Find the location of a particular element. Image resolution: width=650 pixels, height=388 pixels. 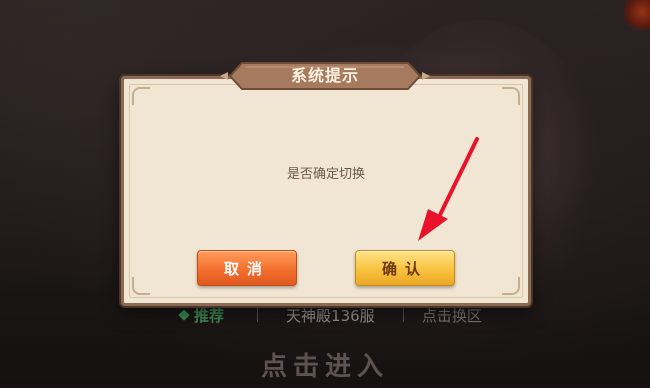

dialog-title-plate: 系统提示 is located at coordinates (325, 76).